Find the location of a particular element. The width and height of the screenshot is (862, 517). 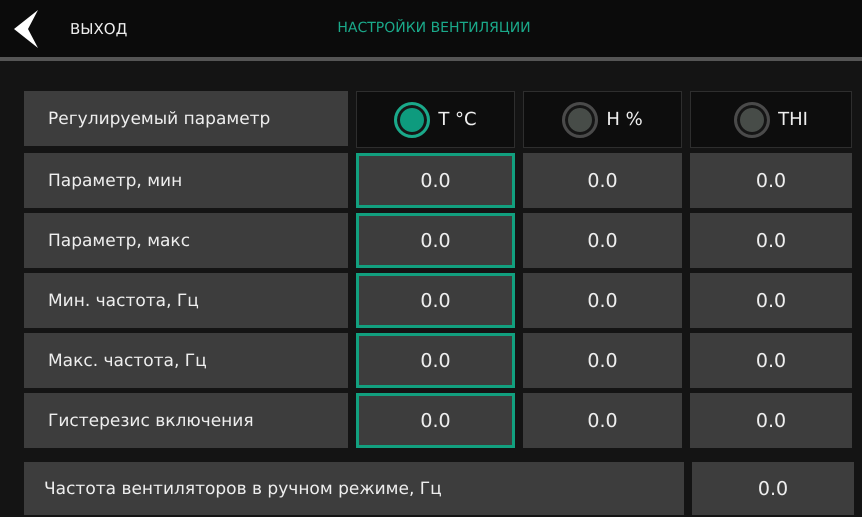

mode-radio-option: T °C is located at coordinates (435, 119).